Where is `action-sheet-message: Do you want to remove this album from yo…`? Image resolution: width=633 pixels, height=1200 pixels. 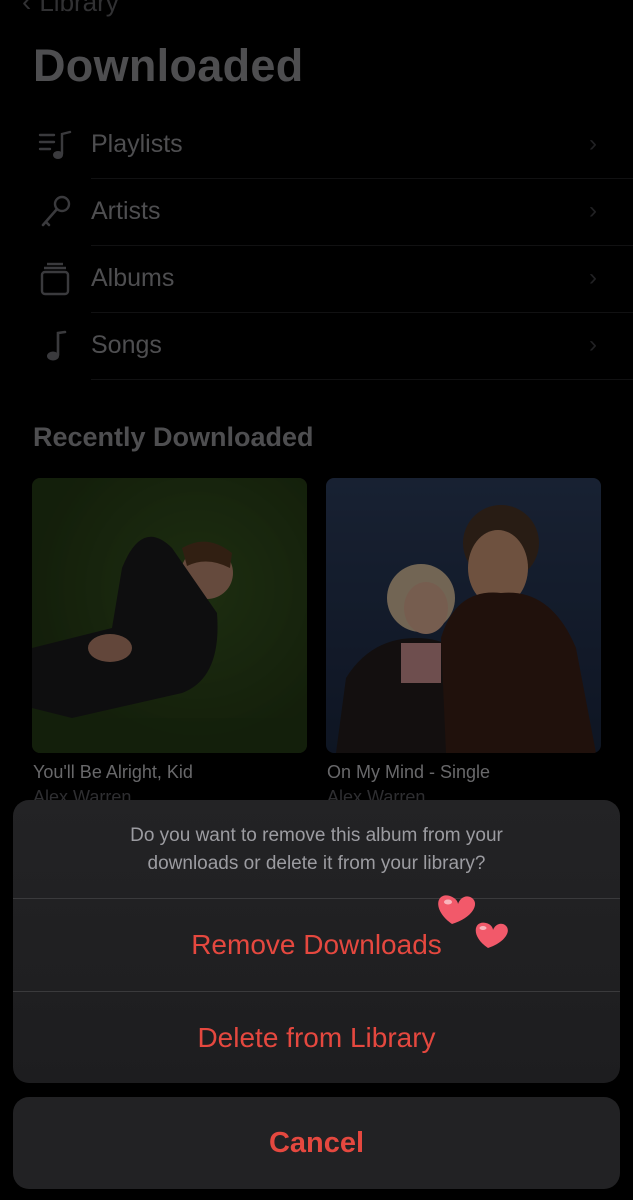 action-sheet-message: Do you want to remove this album from yo… is located at coordinates (316, 849).